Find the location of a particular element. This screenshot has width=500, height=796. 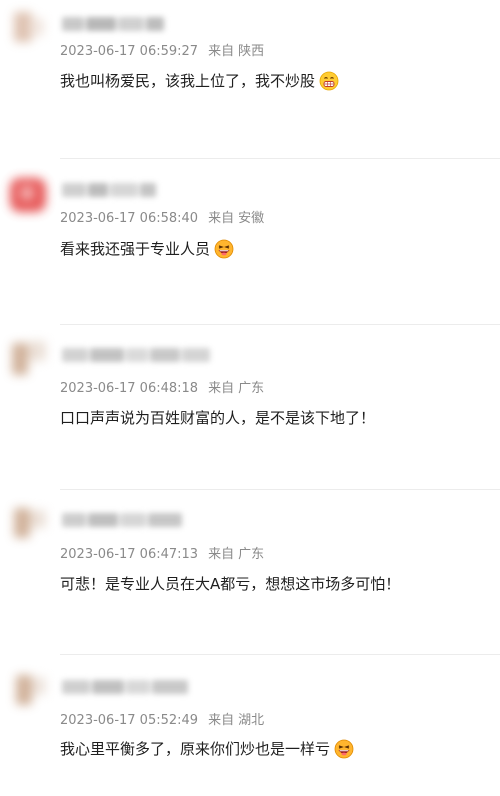

comment-meta: 2023-06-17 05:52:49 来自 湖北 is located at coordinates (162, 718).